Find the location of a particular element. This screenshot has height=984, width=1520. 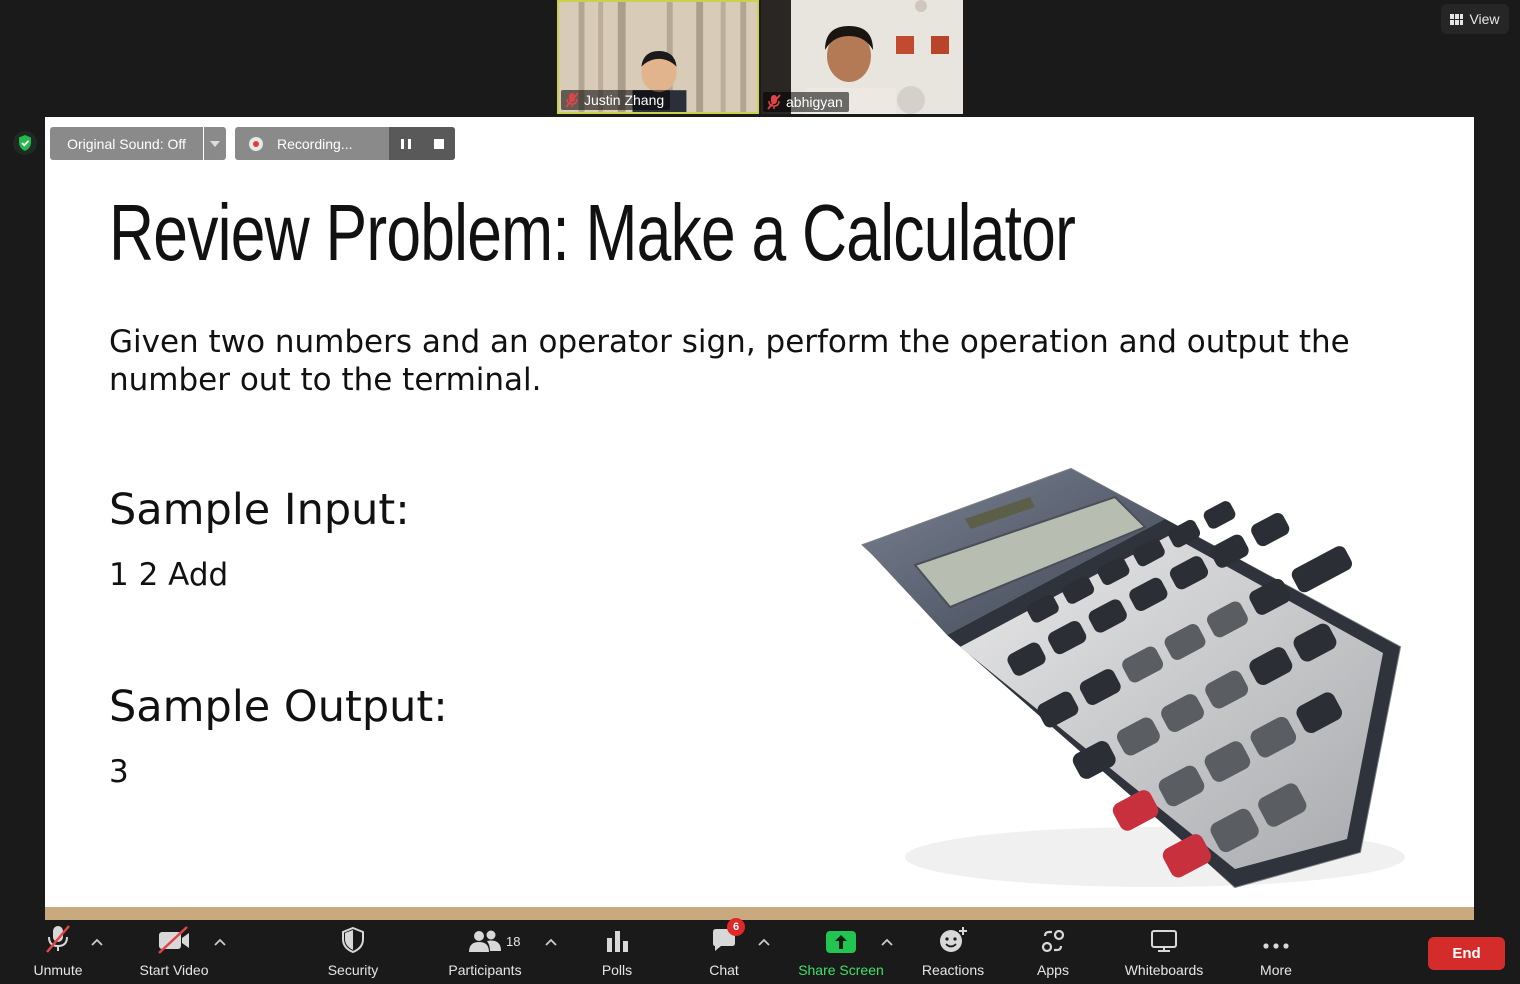

sample-input-heading: Sample Input: is located at coordinates (259, 510).